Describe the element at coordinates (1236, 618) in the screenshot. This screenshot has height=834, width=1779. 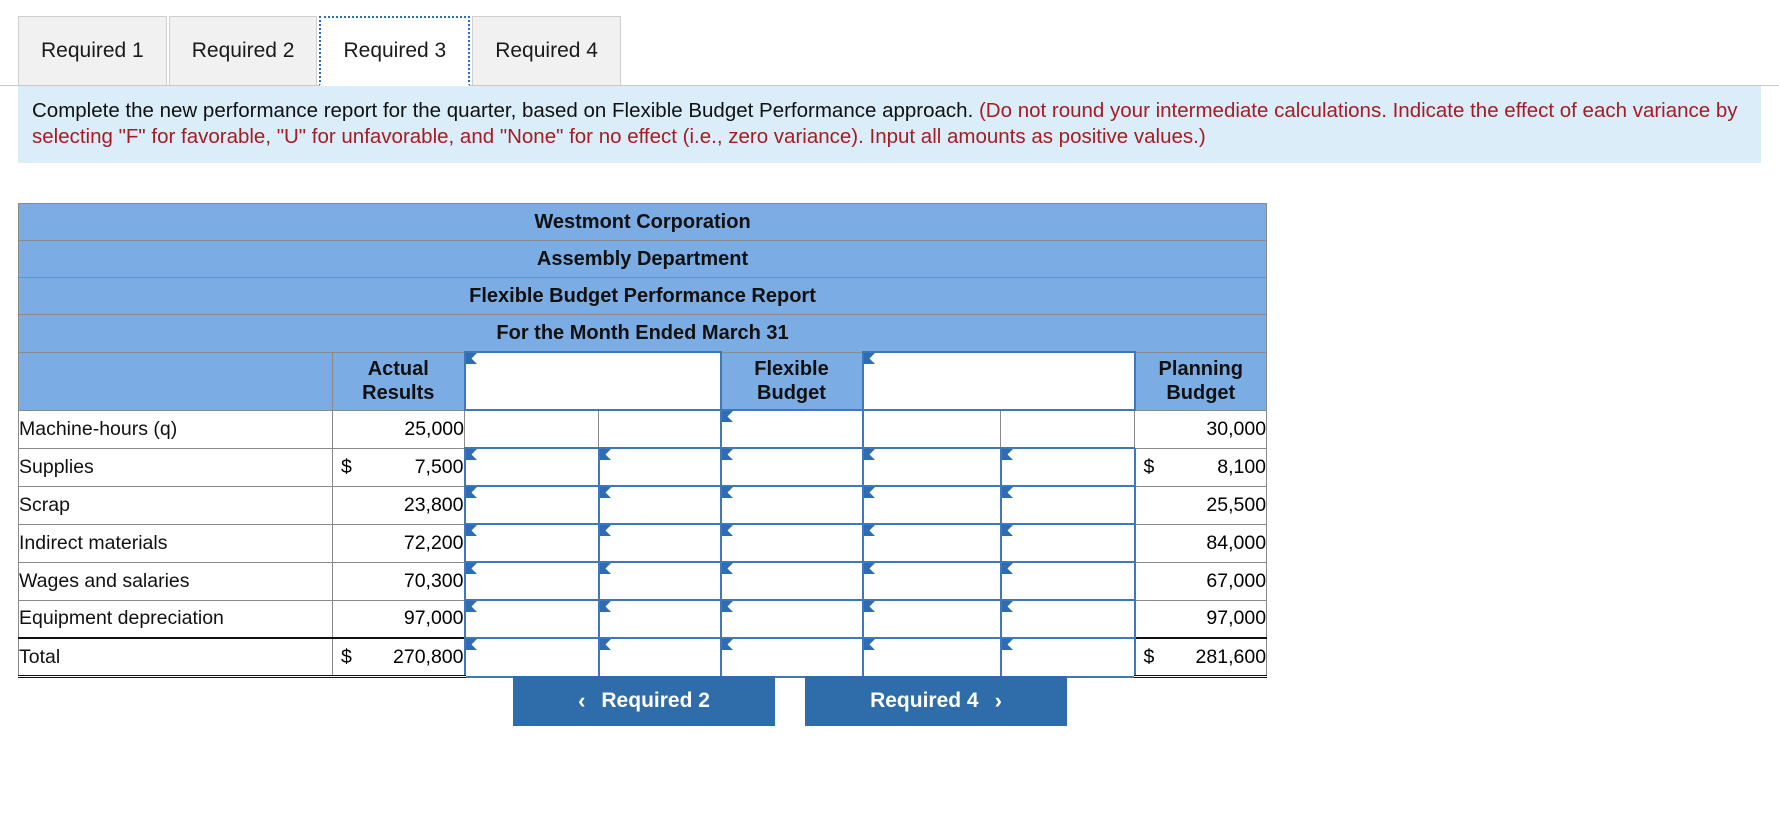
I see `value-text: 97,000` at that location.